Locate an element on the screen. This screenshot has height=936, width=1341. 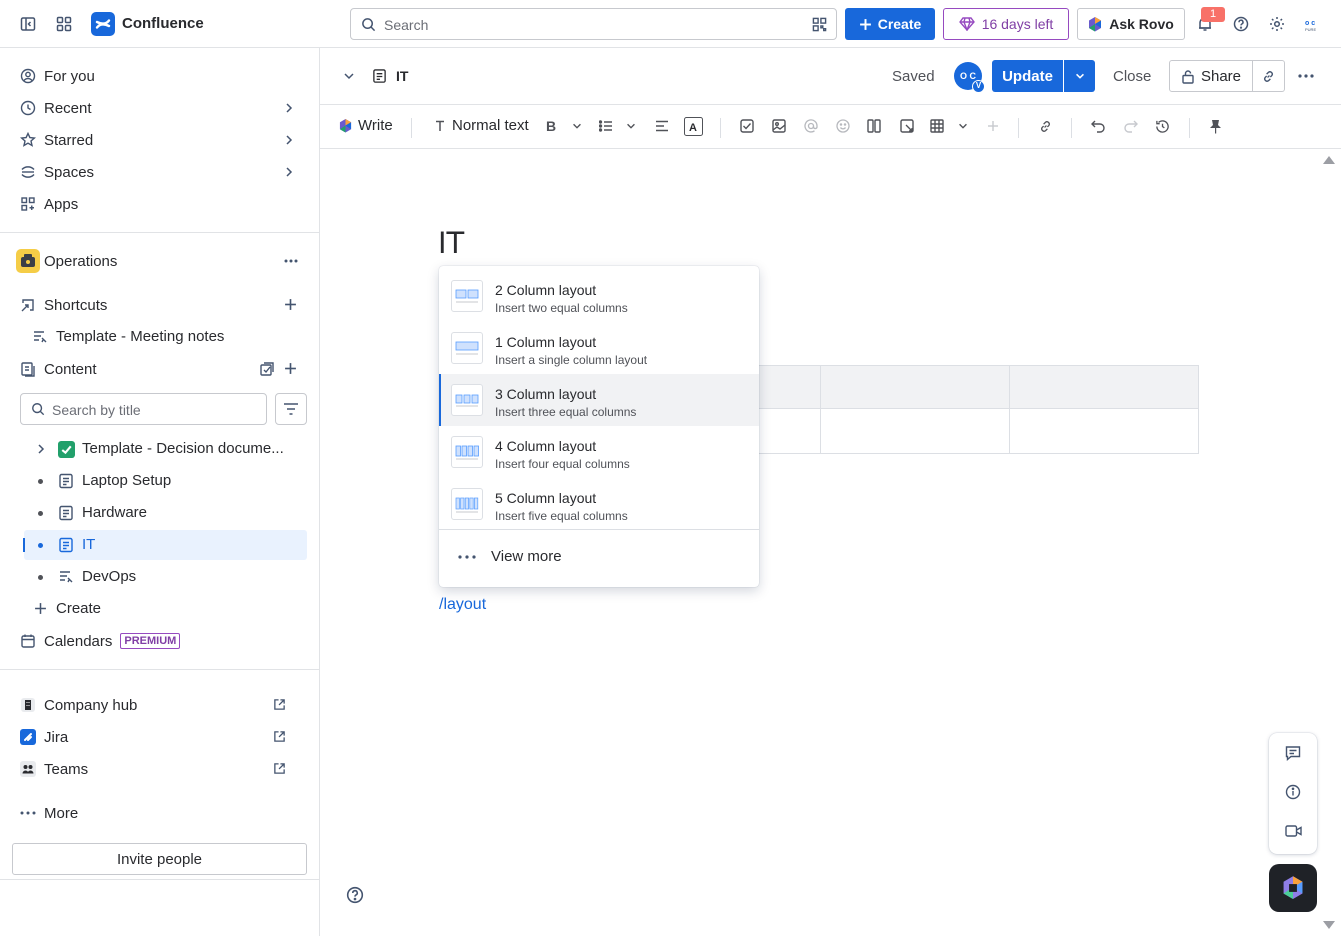
share-button: Share is located at coordinates (1211, 76).